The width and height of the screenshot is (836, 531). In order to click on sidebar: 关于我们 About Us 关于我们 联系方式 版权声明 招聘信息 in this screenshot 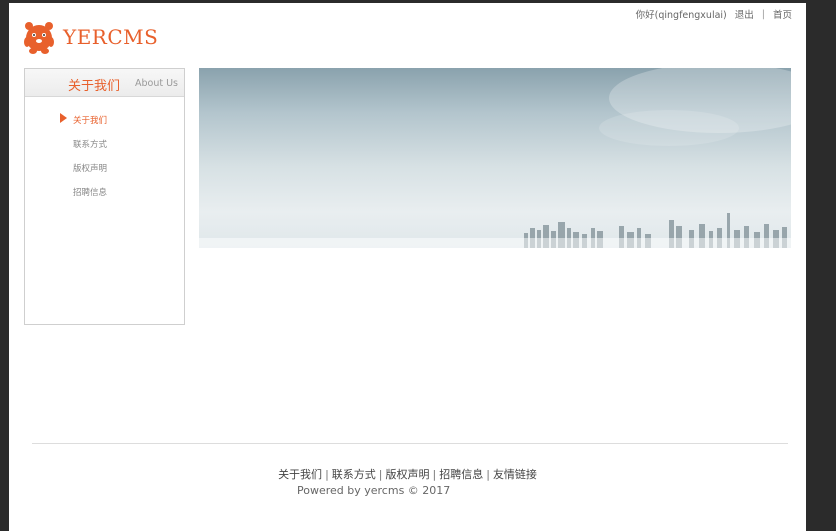, I will do `click(104, 196)`.